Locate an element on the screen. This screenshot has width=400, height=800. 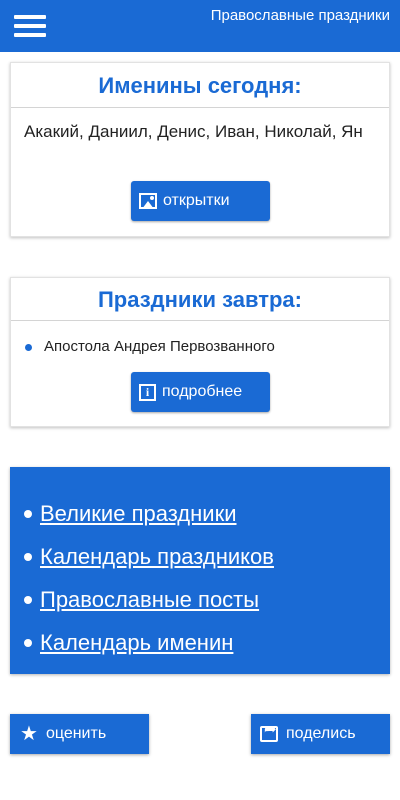
link-orthodox-fasts: Православные посты is located at coordinates (149, 600).